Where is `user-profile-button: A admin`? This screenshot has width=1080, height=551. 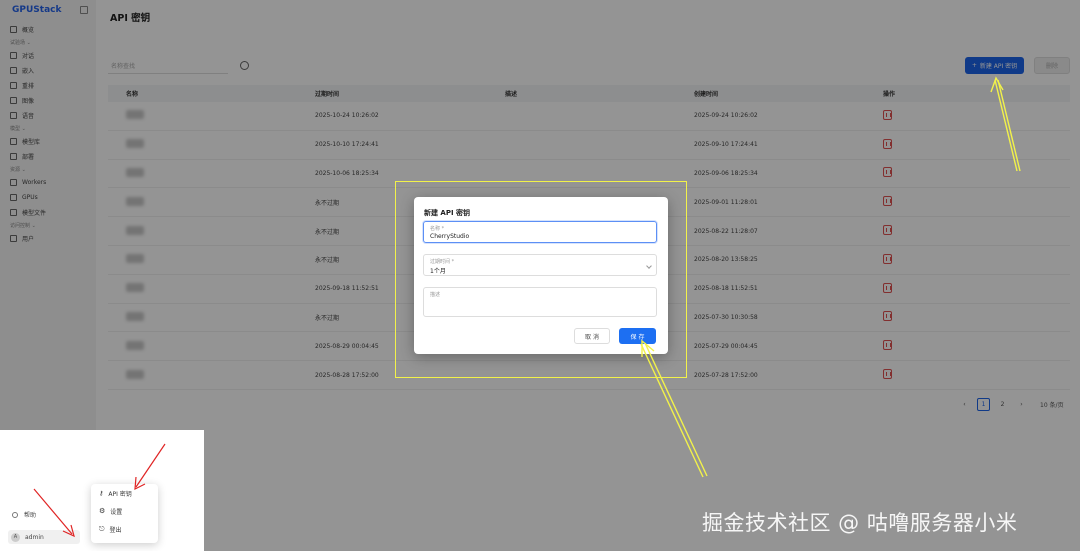 user-profile-button: A admin is located at coordinates (44, 537).